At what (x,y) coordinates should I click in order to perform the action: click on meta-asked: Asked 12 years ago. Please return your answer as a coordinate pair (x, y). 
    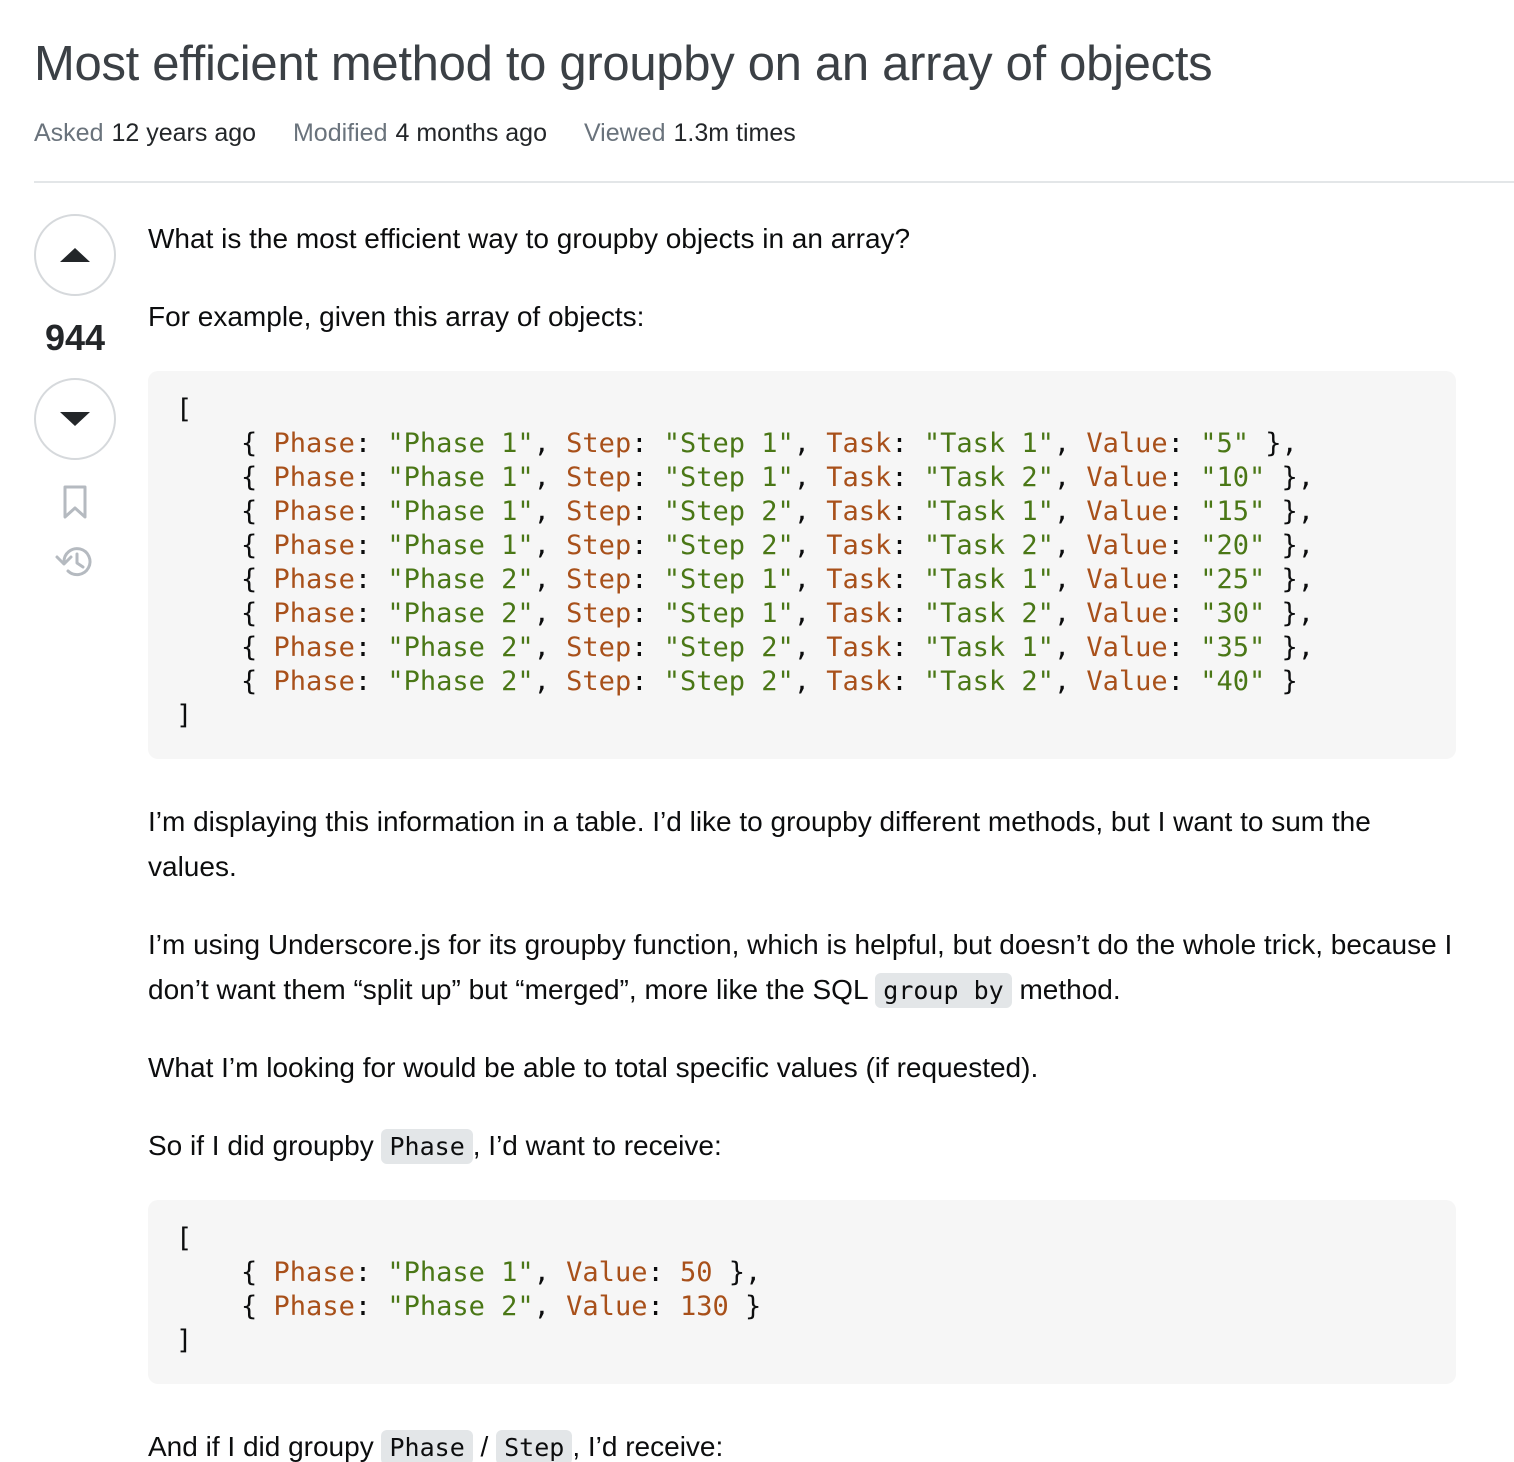
    Looking at the image, I should click on (145, 133).